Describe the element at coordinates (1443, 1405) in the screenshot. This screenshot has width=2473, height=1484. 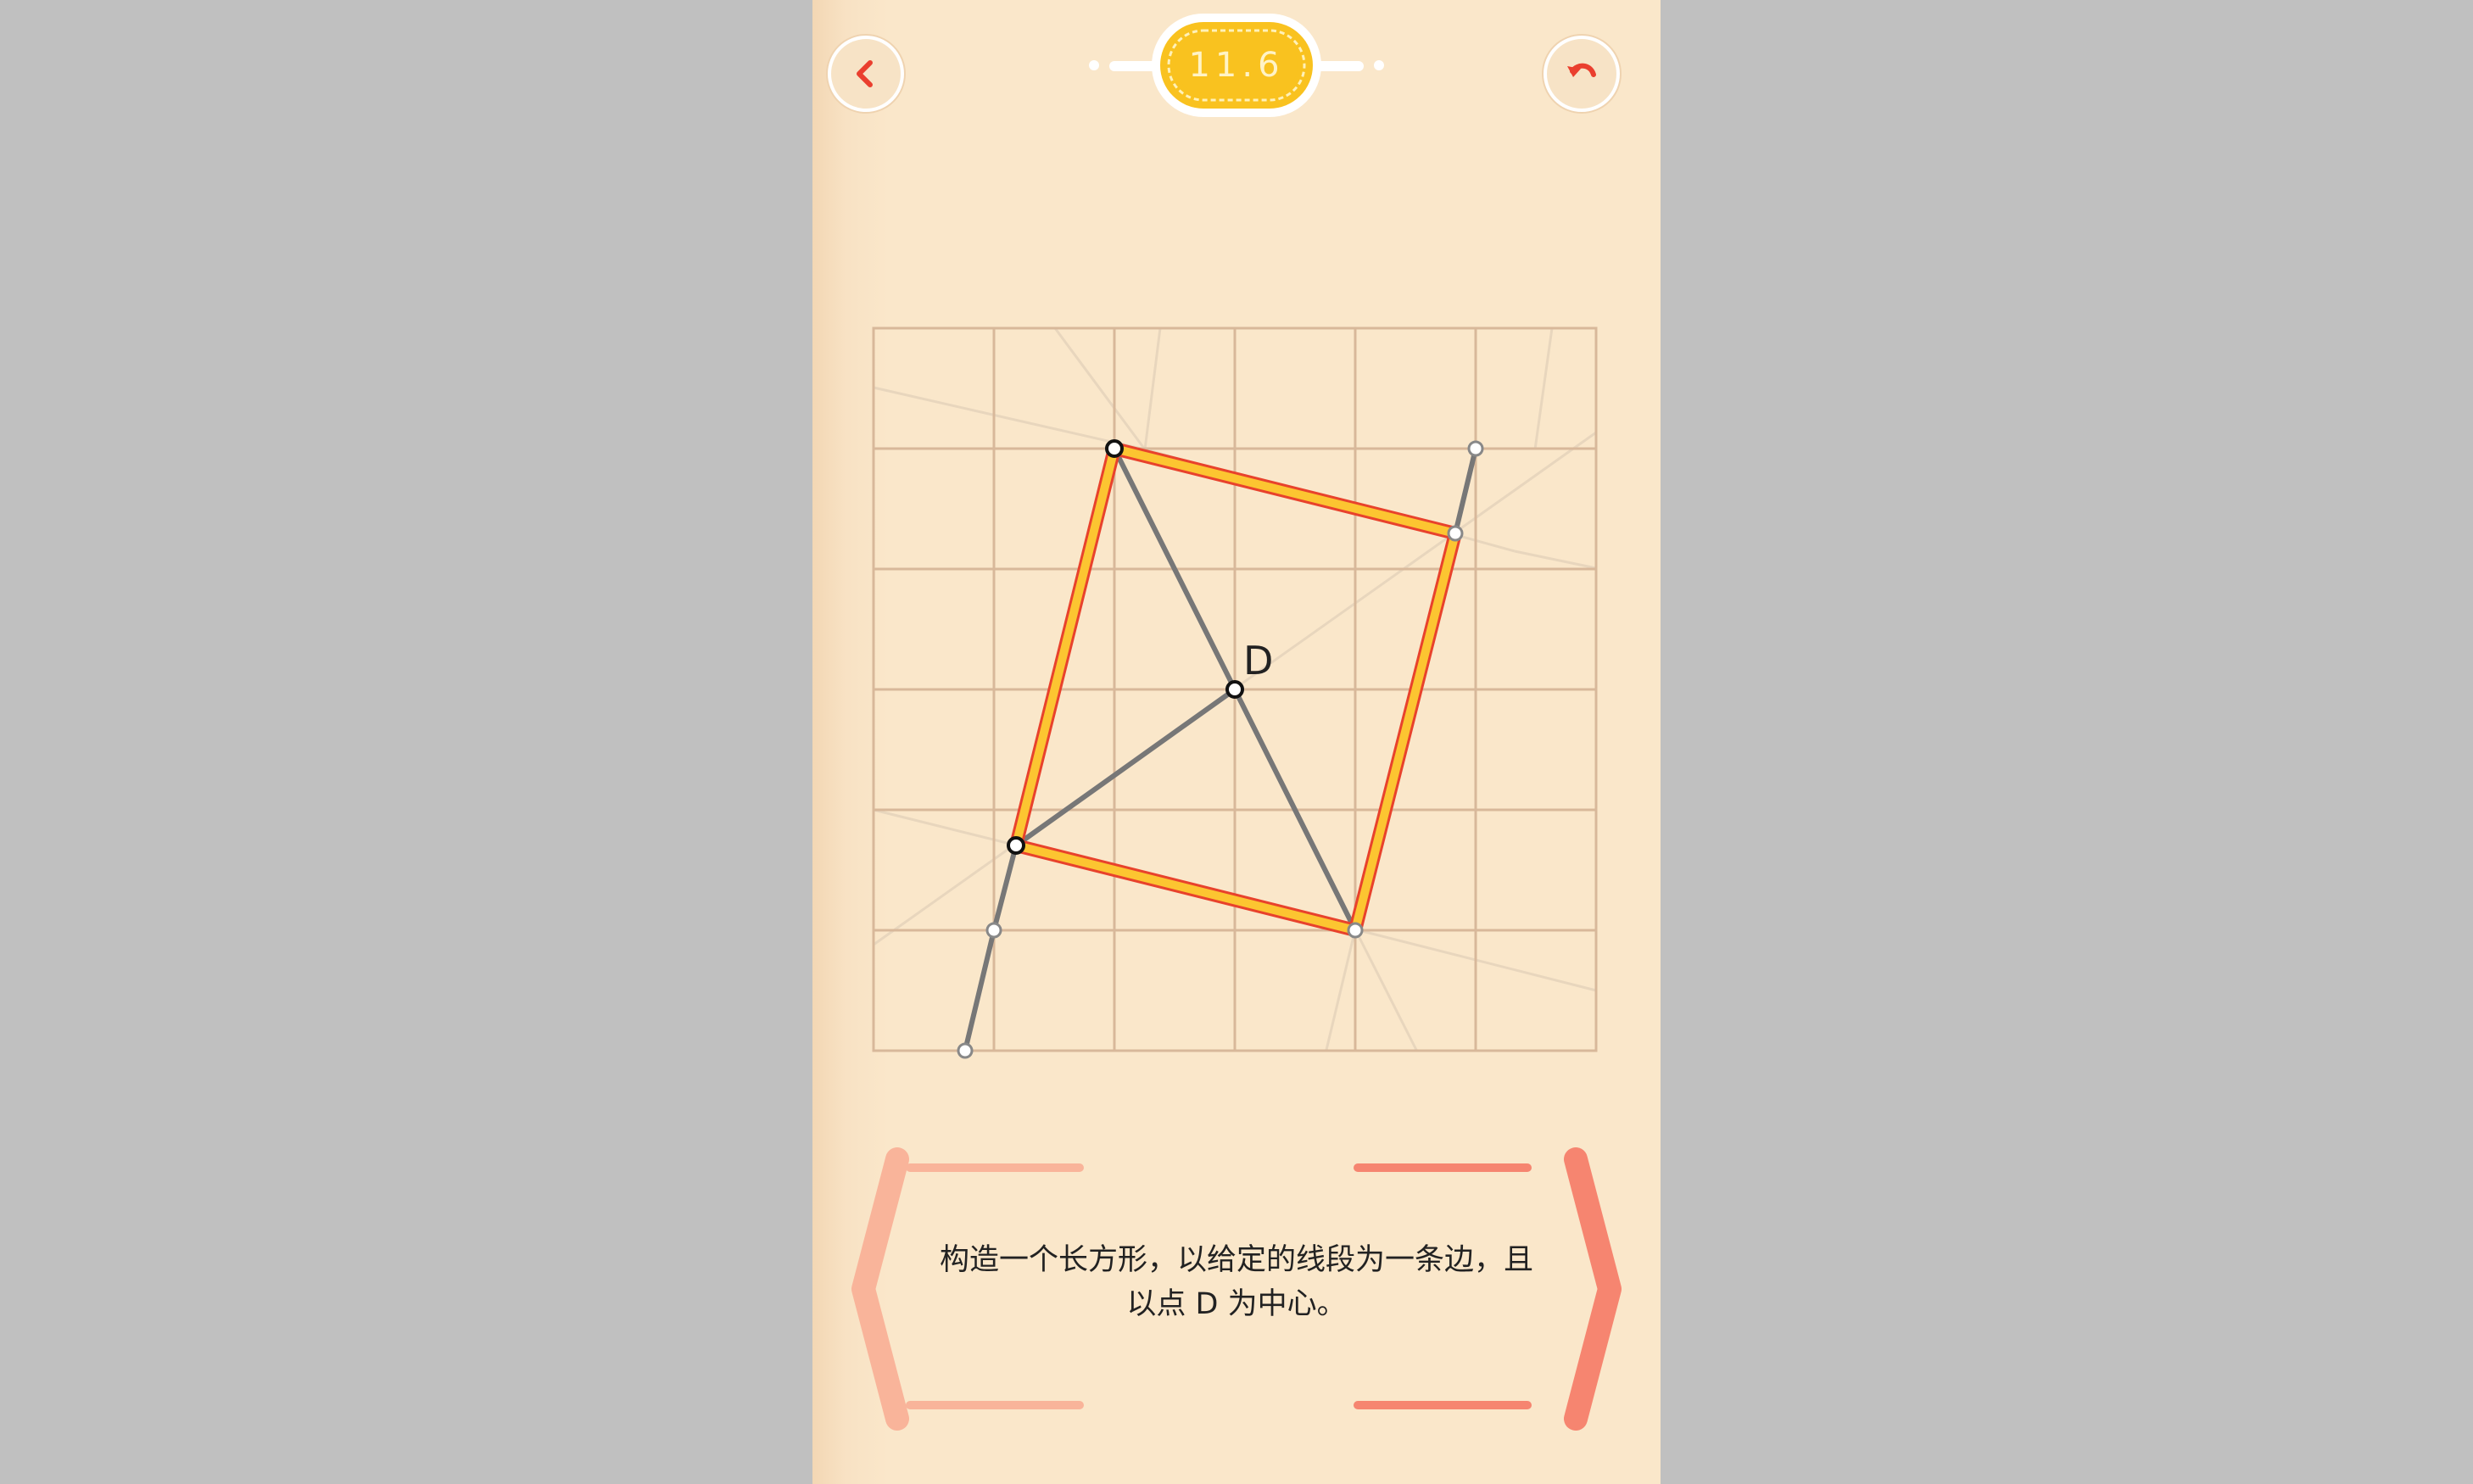
I see `bottom-right-deco` at that location.